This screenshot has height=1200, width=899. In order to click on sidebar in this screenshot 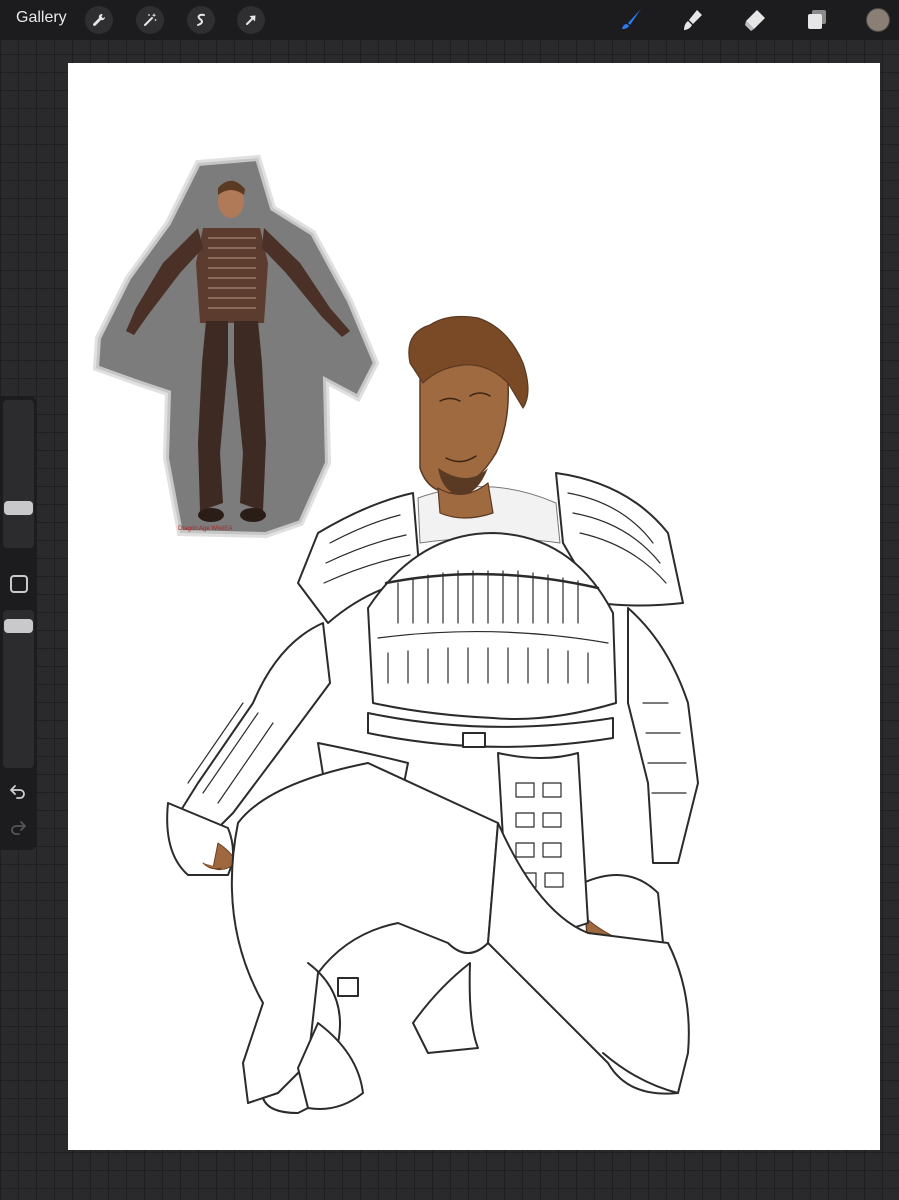, I will do `click(18, 623)`.